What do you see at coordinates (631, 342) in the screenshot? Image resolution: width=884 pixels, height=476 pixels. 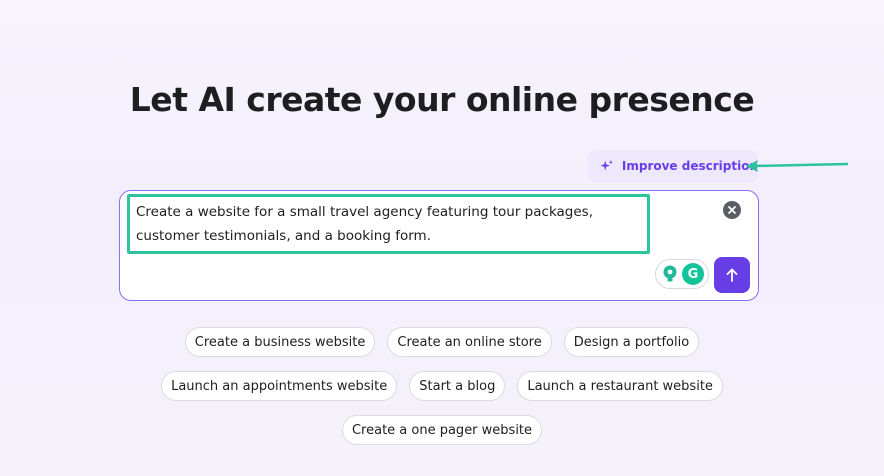 I see `suggestion-chip: Design a portfolio` at bounding box center [631, 342].